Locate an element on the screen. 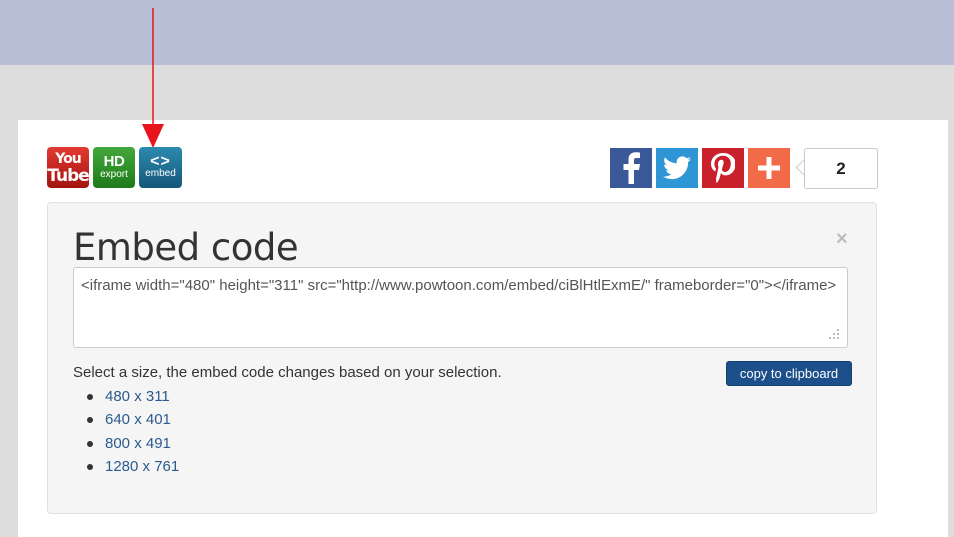  size-option: 640 x 401 is located at coordinates (133, 419).